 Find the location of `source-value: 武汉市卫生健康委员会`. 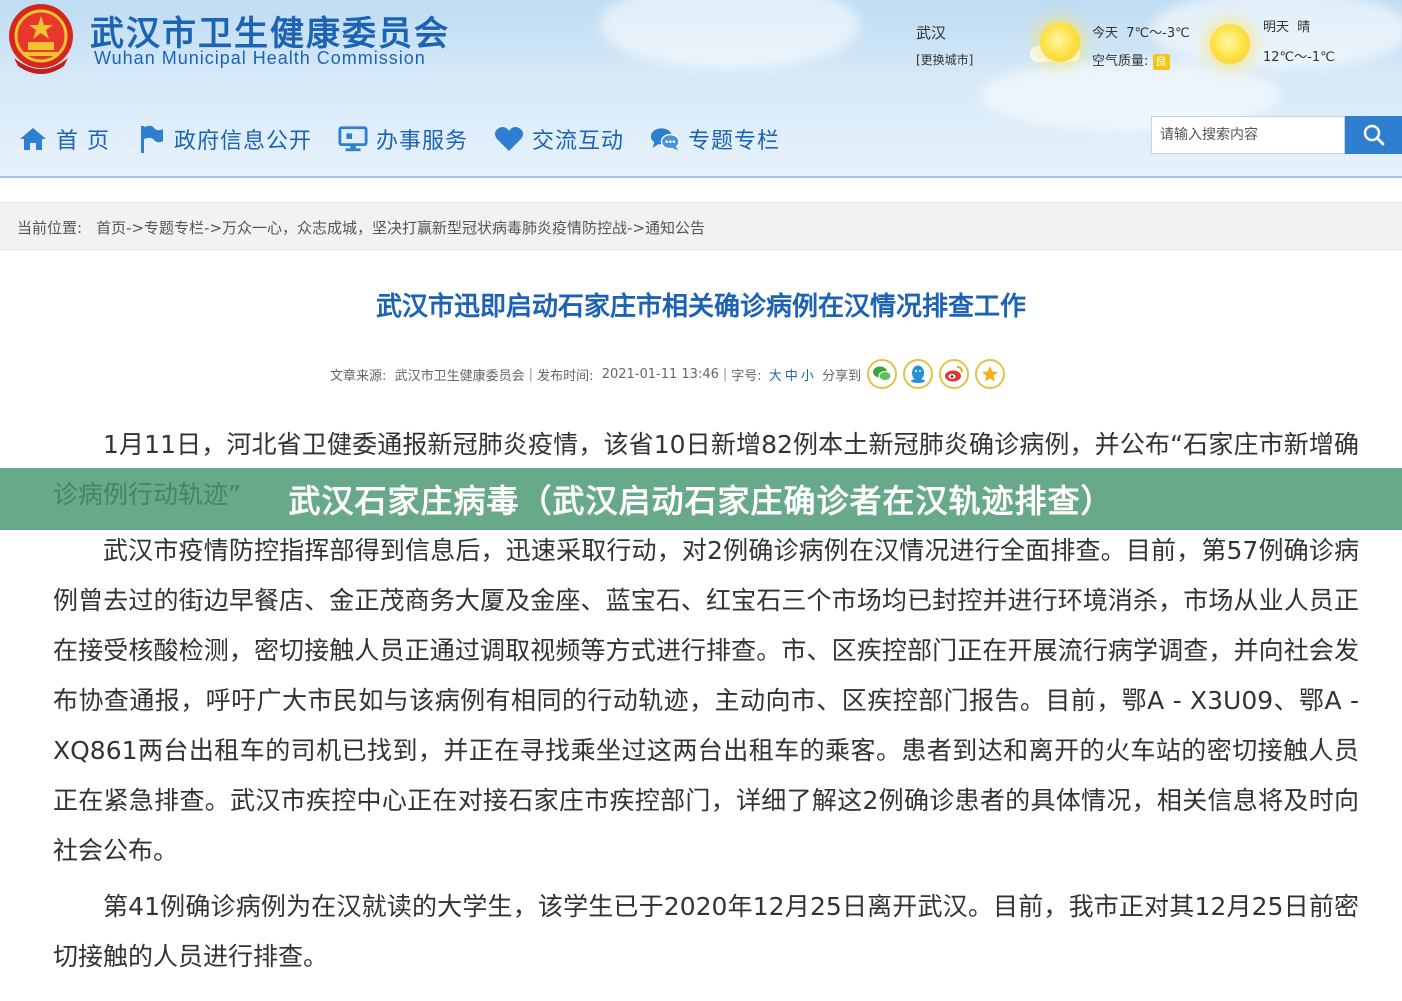

source-value: 武汉市卫生健康委员会 is located at coordinates (459, 376).